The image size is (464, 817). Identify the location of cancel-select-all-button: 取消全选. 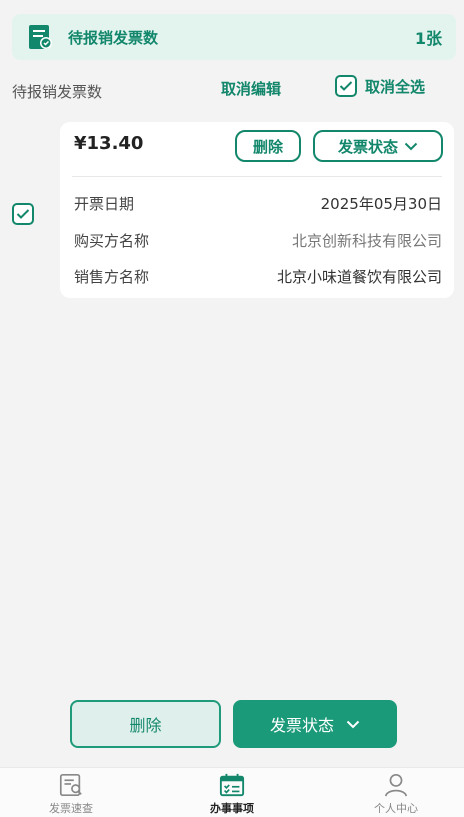
(380, 86).